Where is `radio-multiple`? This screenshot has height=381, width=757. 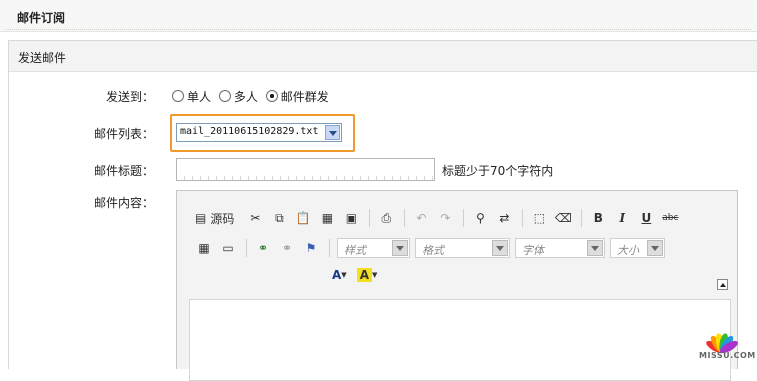 radio-multiple is located at coordinates (224, 96).